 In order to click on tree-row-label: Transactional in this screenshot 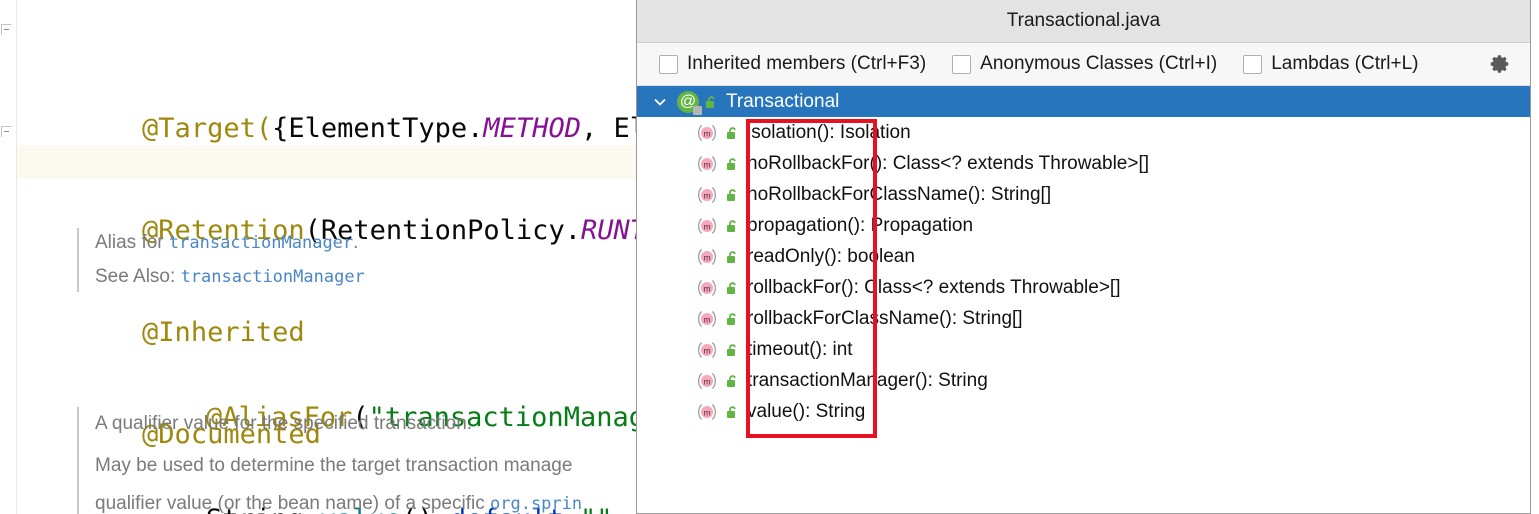, I will do `click(783, 101)`.